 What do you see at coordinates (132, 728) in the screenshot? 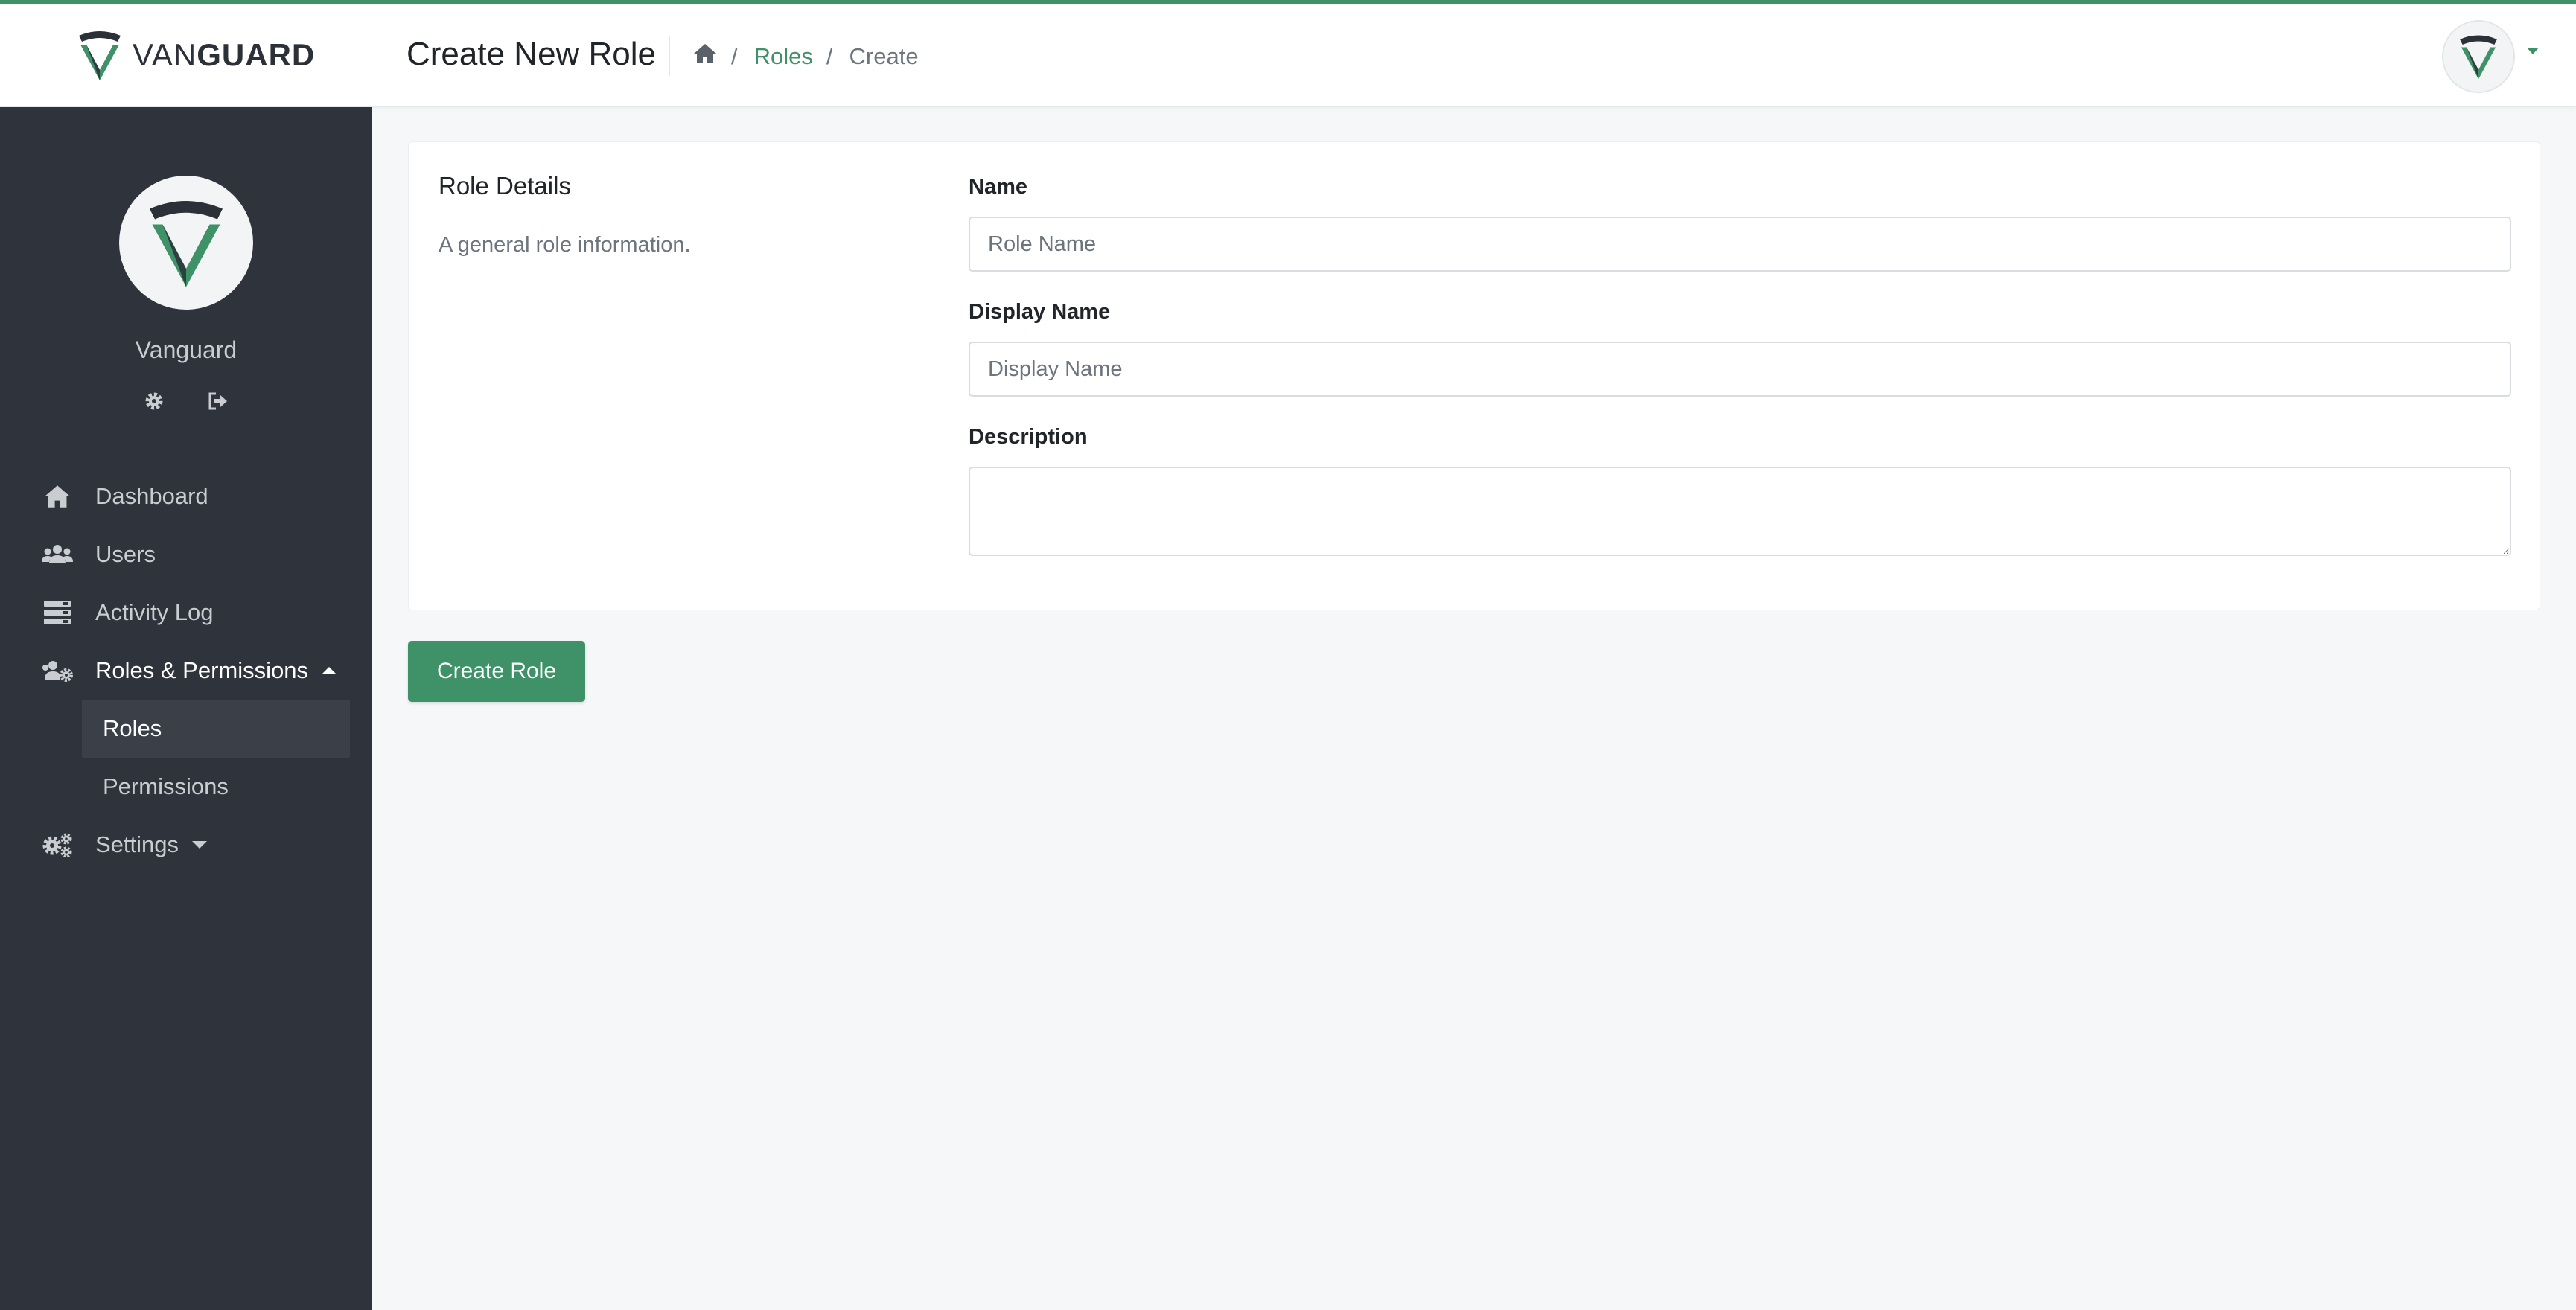
I see `sidebar-subitem-label: Roles` at bounding box center [132, 728].